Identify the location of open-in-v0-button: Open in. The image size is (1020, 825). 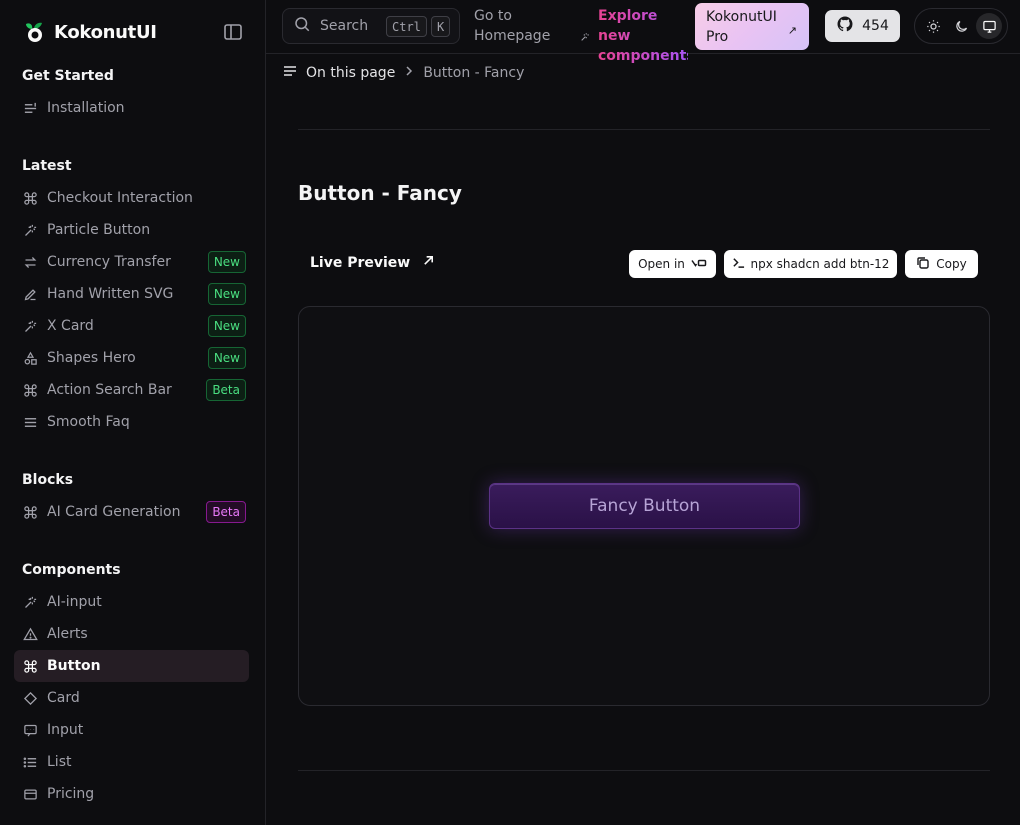
(672, 264).